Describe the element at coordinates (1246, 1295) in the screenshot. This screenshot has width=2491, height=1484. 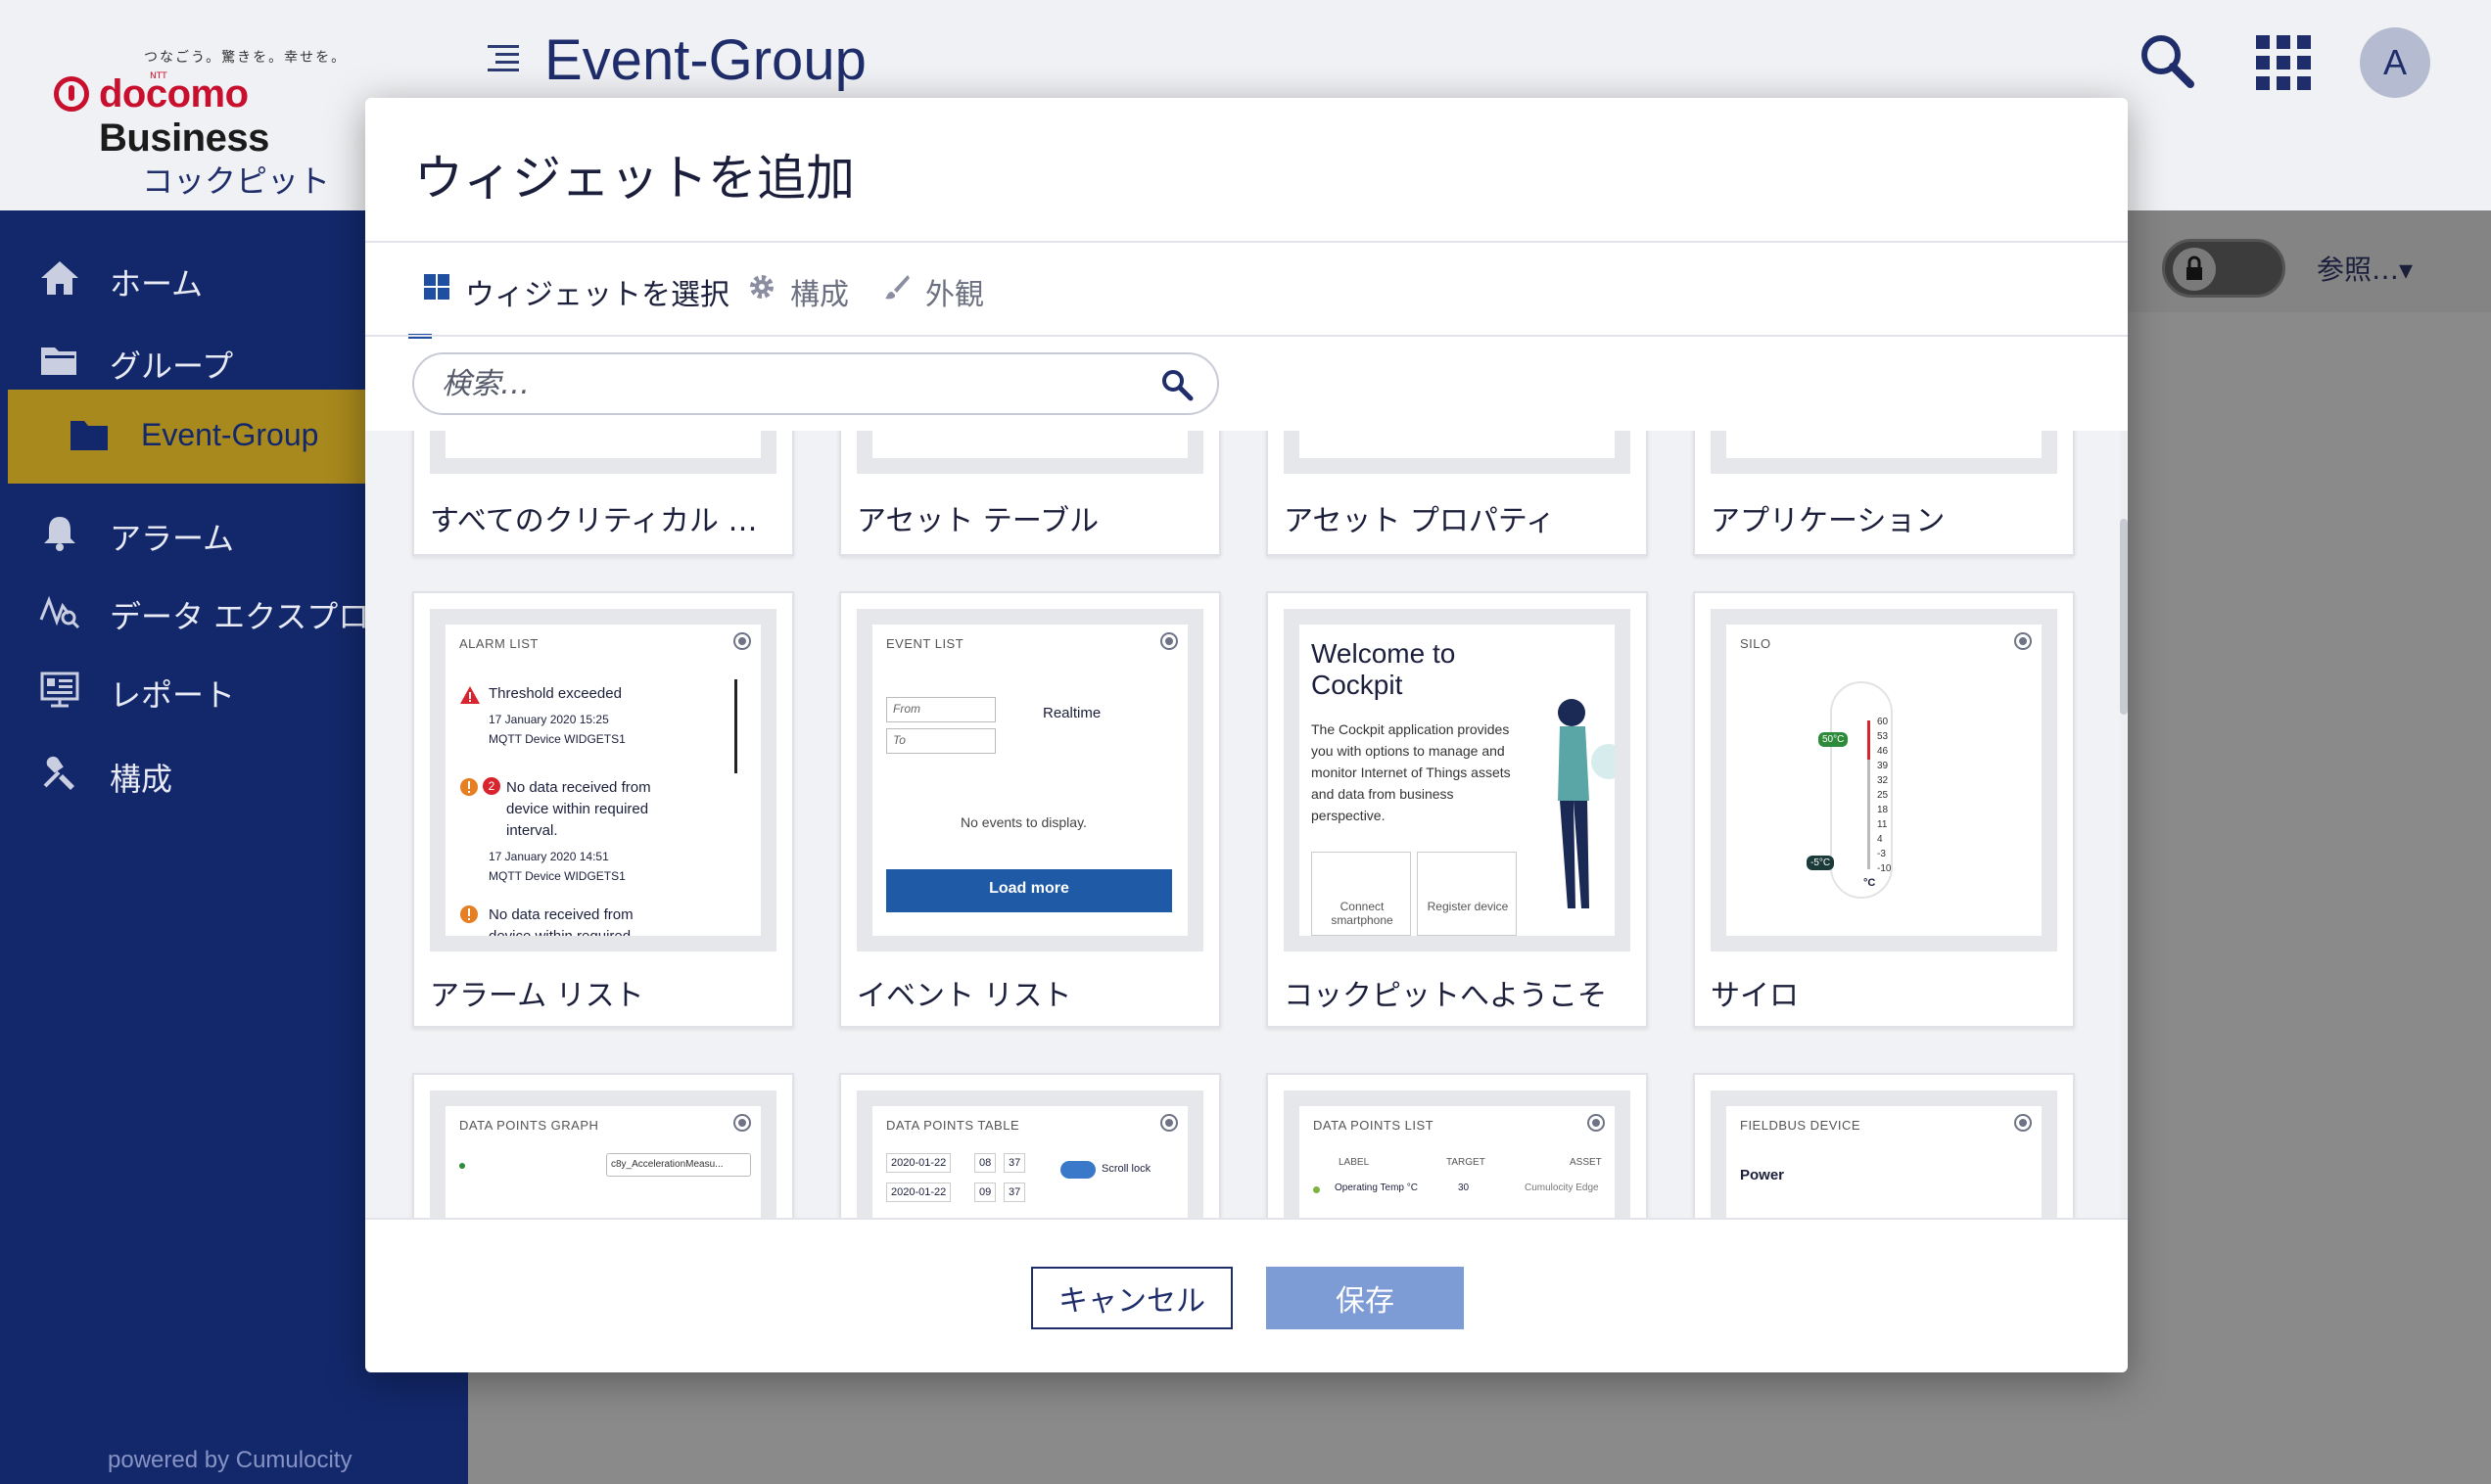
I see `dialog-footer: キャンセル 保存` at that location.